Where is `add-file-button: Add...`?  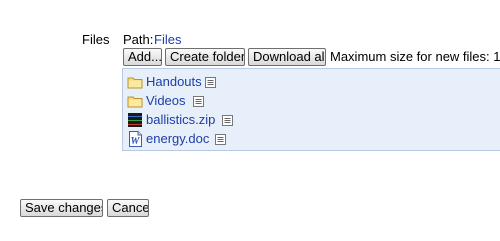
add-file-button: Add... is located at coordinates (142, 57).